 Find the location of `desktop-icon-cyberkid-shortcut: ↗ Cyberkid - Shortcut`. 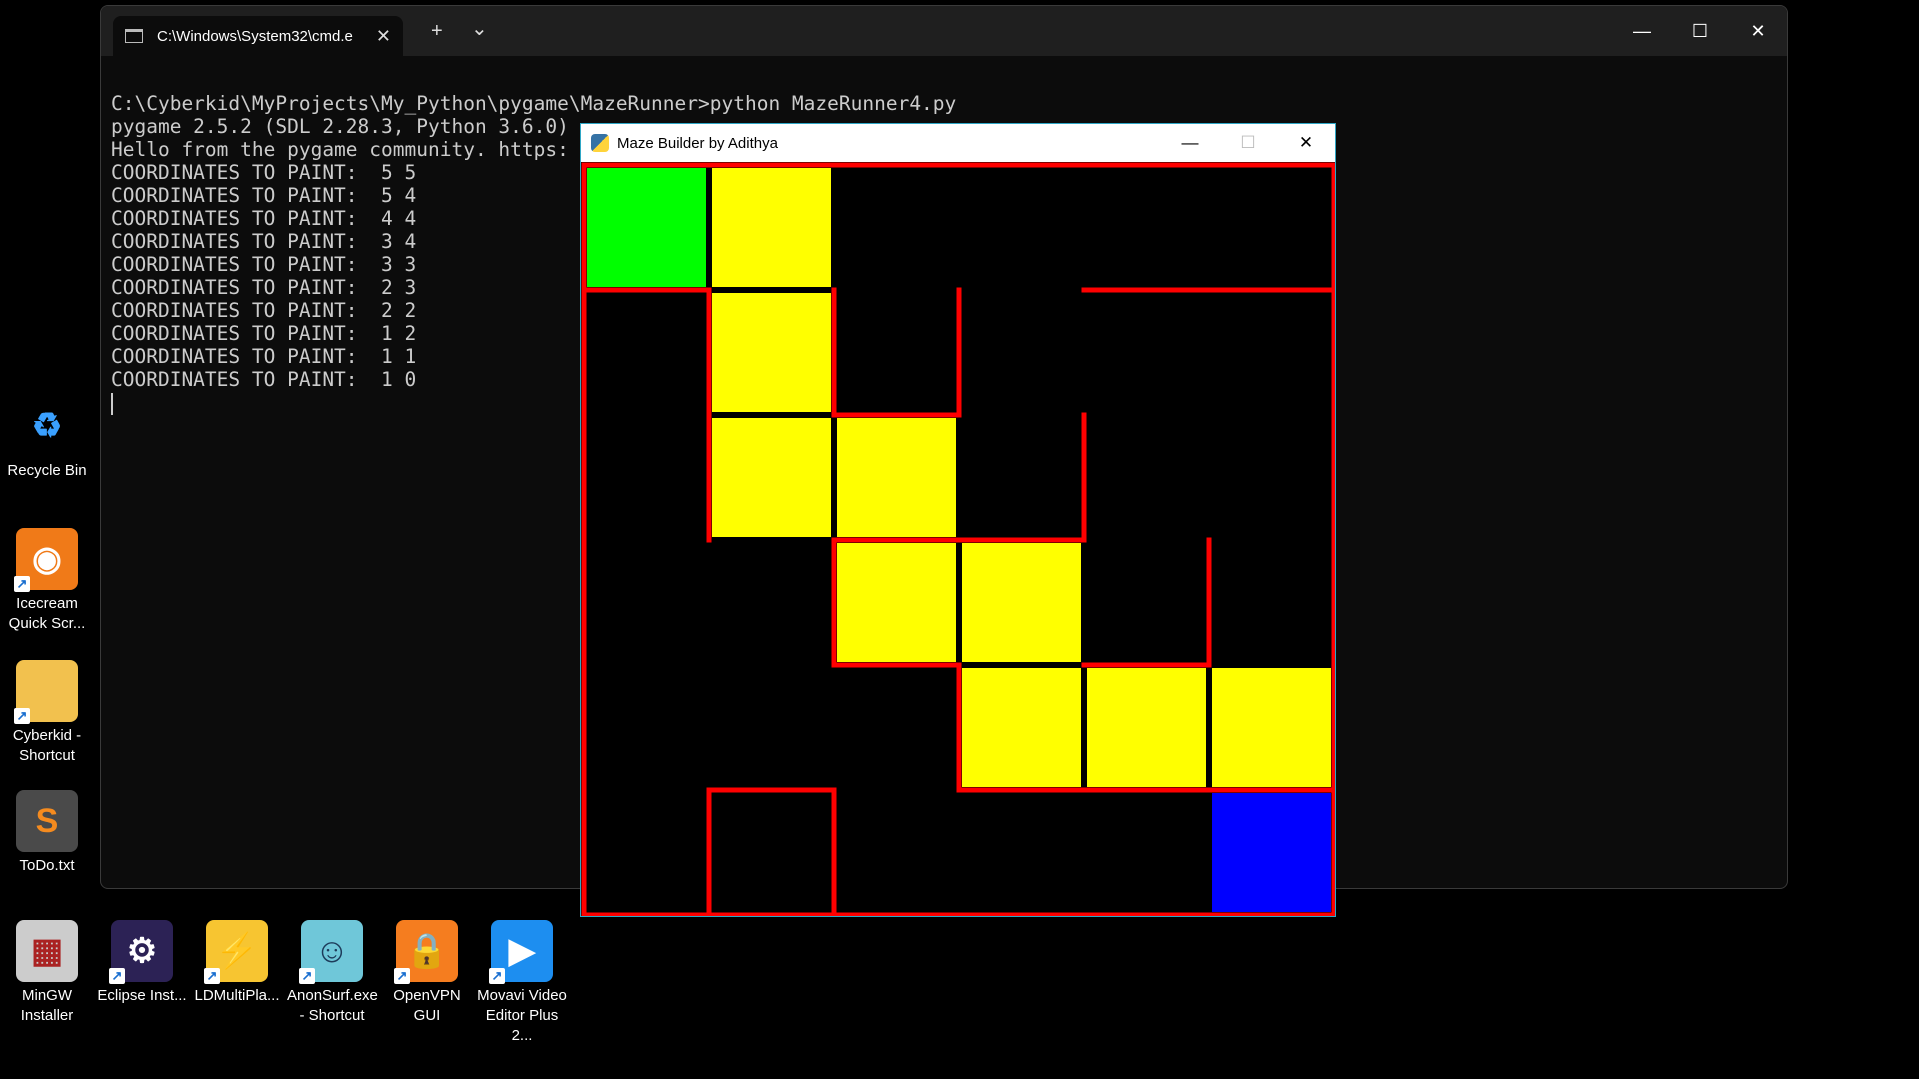

desktop-icon-cyberkid-shortcut: ↗ Cyberkid - Shortcut is located at coordinates (47, 713).